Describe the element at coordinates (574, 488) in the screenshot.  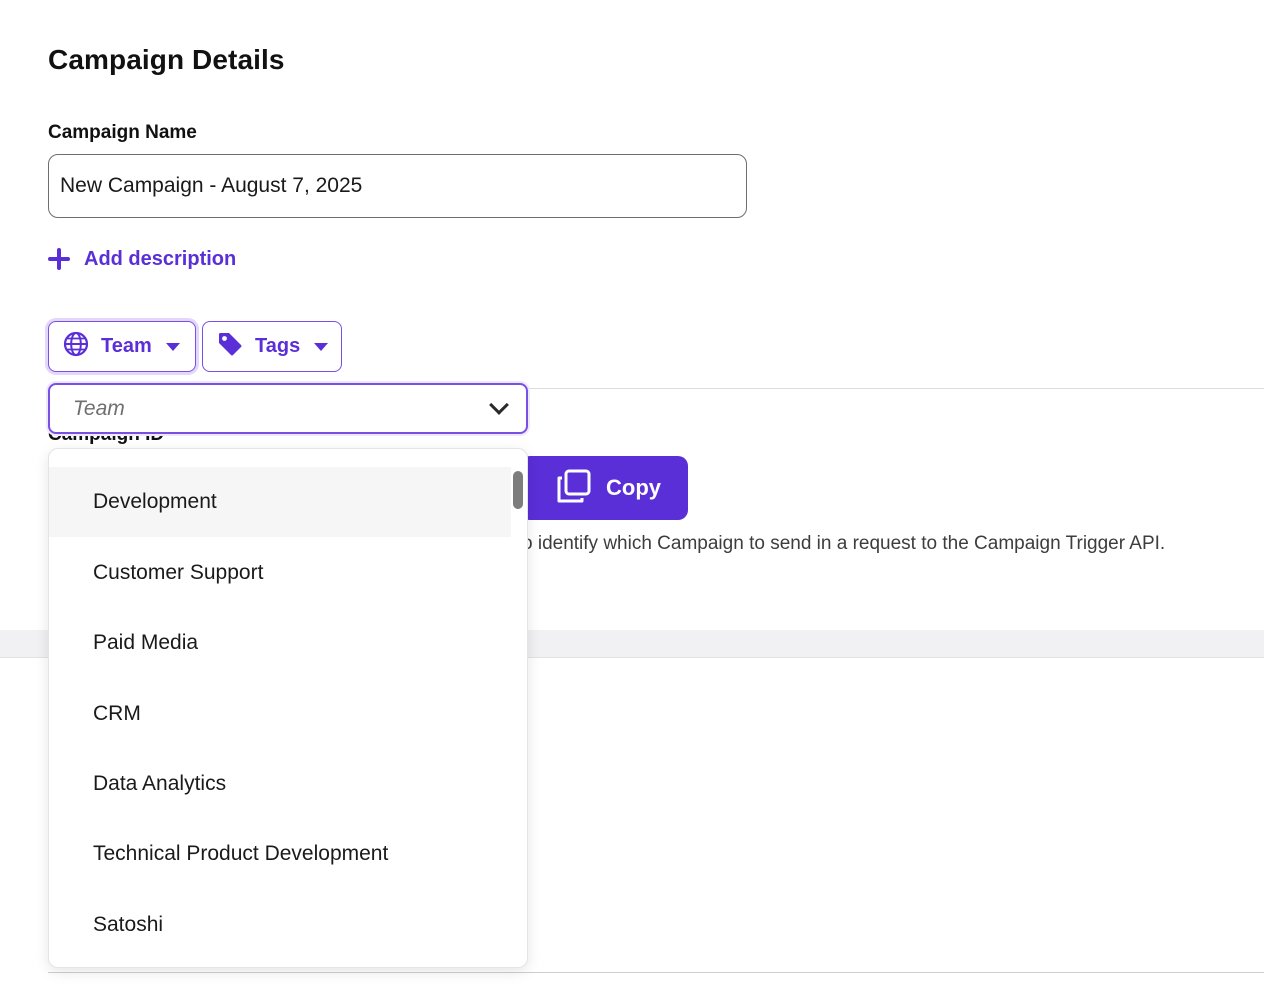
I see `copy-icon` at that location.